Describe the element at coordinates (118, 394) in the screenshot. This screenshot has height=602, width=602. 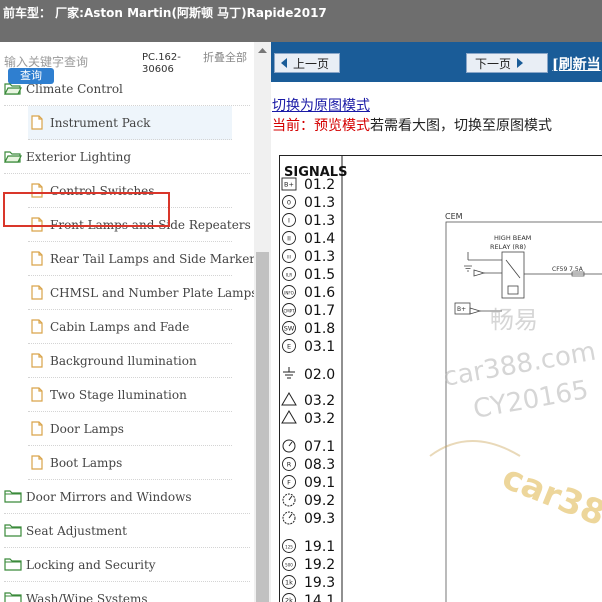
I see `tree-item-label: Two Stage llumination` at that location.